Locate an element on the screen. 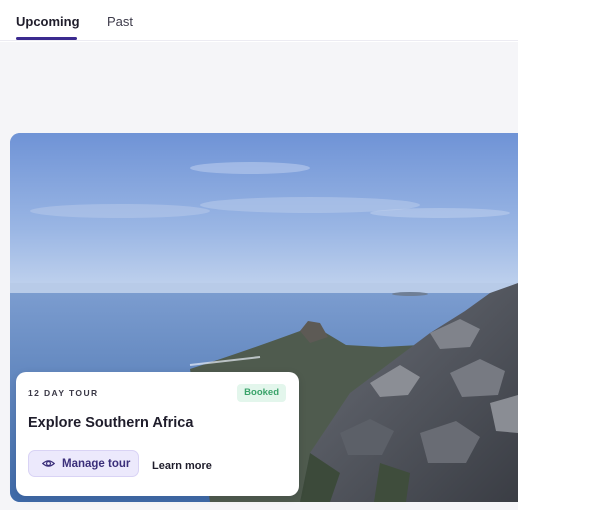 The height and width of the screenshot is (510, 600). learn-more-link: Learn more is located at coordinates (182, 466).